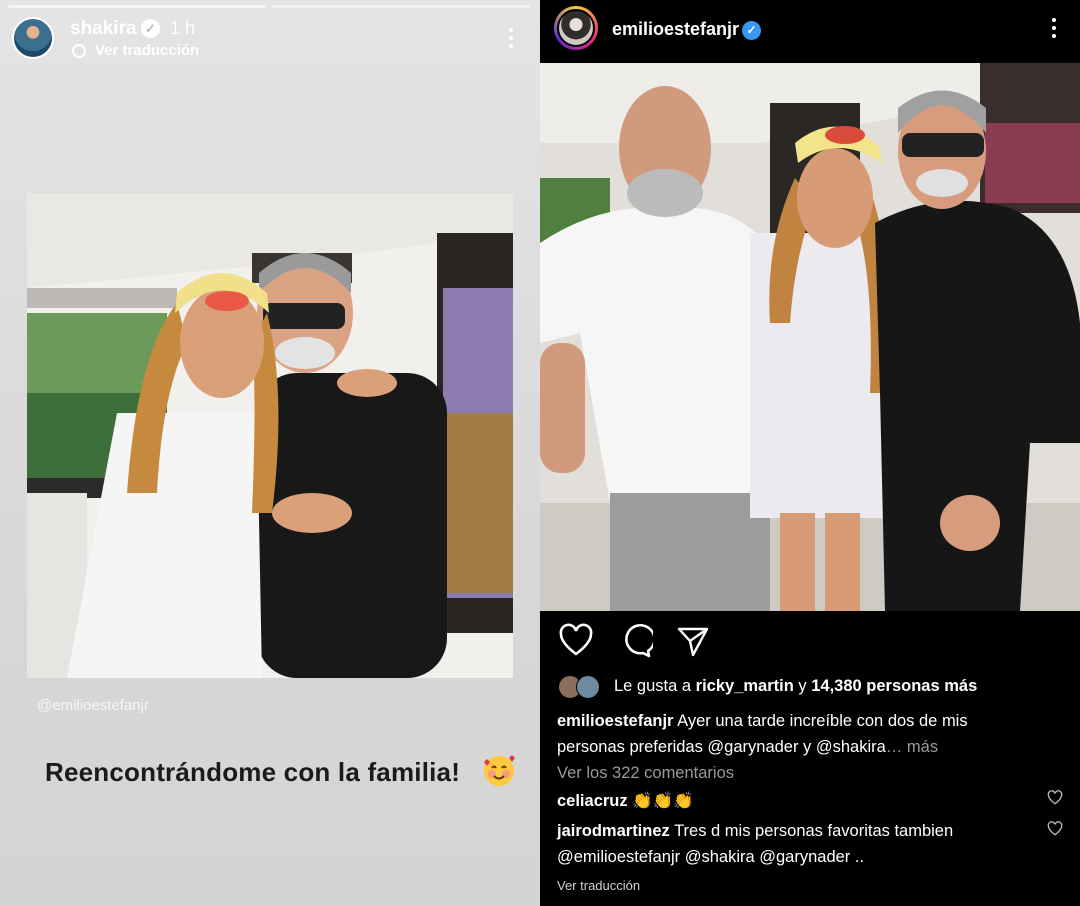  What do you see at coordinates (183, 28) in the screenshot?
I see `story-timestamp: 1 h` at bounding box center [183, 28].